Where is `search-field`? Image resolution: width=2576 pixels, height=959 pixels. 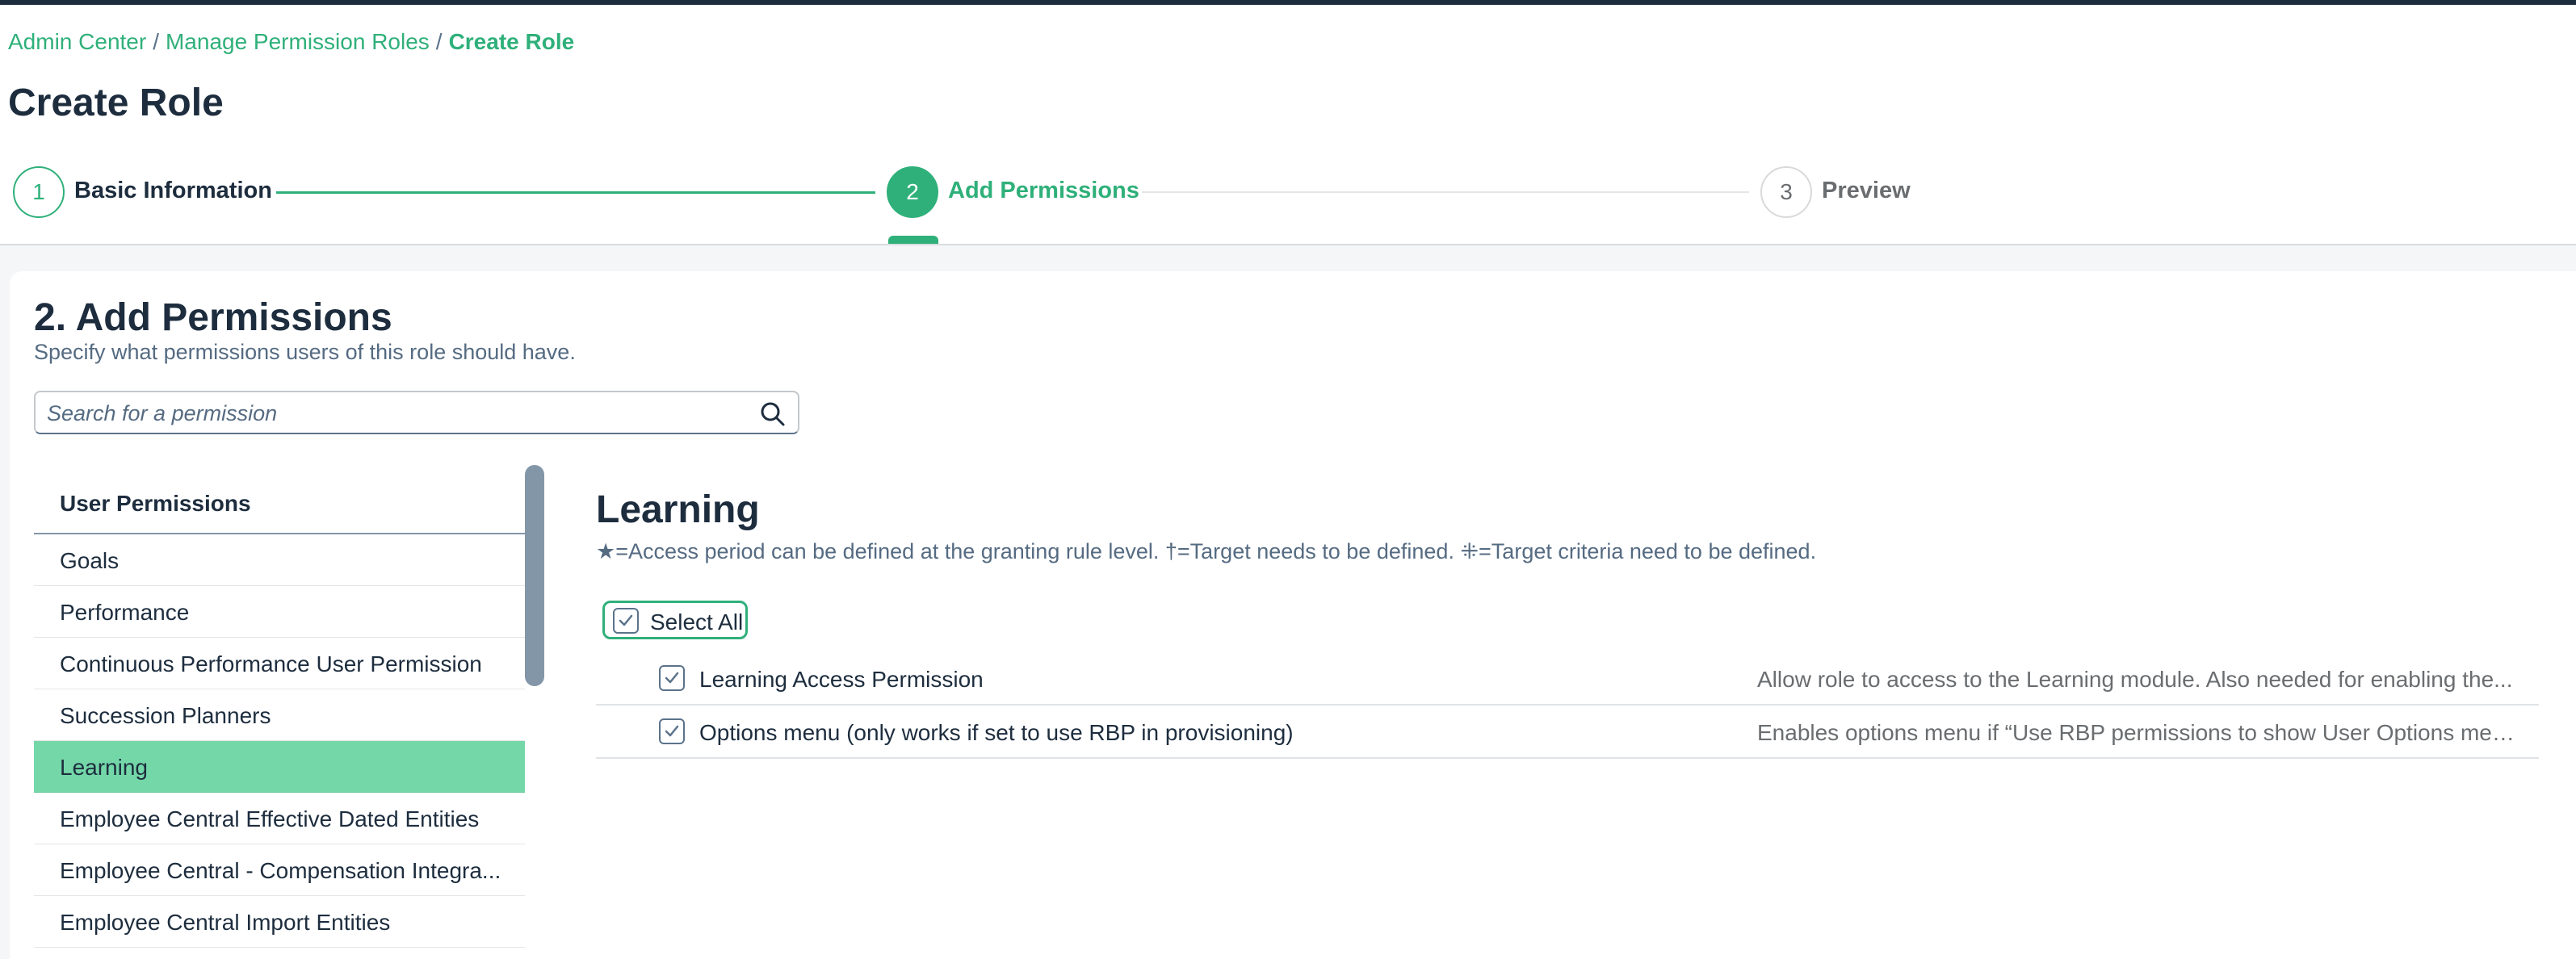 search-field is located at coordinates (416, 412).